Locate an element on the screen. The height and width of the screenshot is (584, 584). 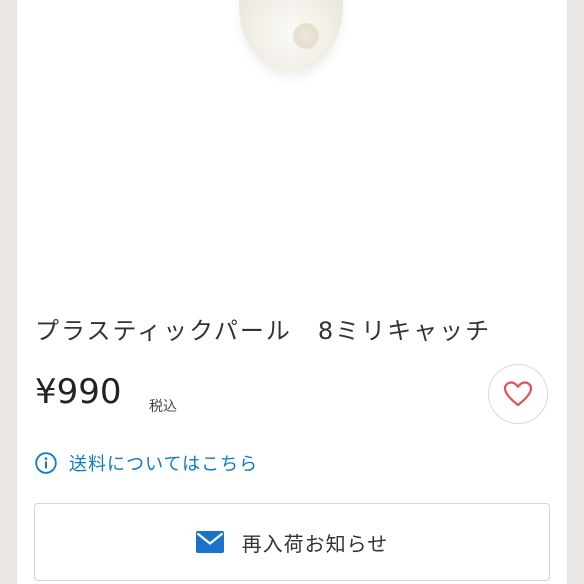
product-title: プラスティックパール 8ミリキャッチ is located at coordinates (263, 331).